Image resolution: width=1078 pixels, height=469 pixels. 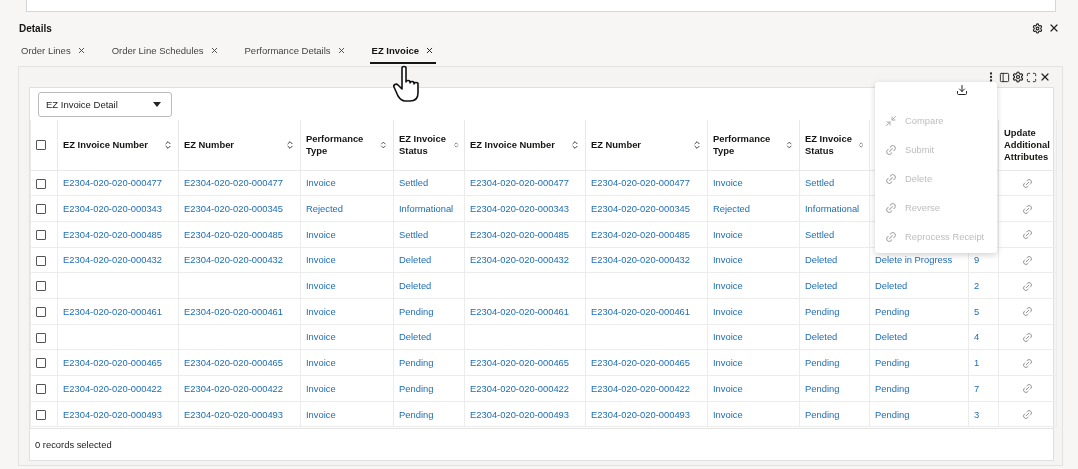 What do you see at coordinates (157, 104) in the screenshot?
I see `caret-icon` at bounding box center [157, 104].